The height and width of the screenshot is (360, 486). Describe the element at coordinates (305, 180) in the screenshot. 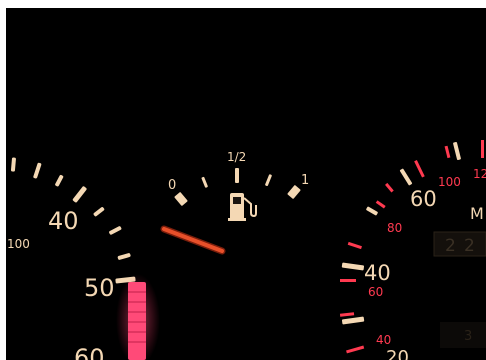

I see `fuel-label-full: 1` at that location.